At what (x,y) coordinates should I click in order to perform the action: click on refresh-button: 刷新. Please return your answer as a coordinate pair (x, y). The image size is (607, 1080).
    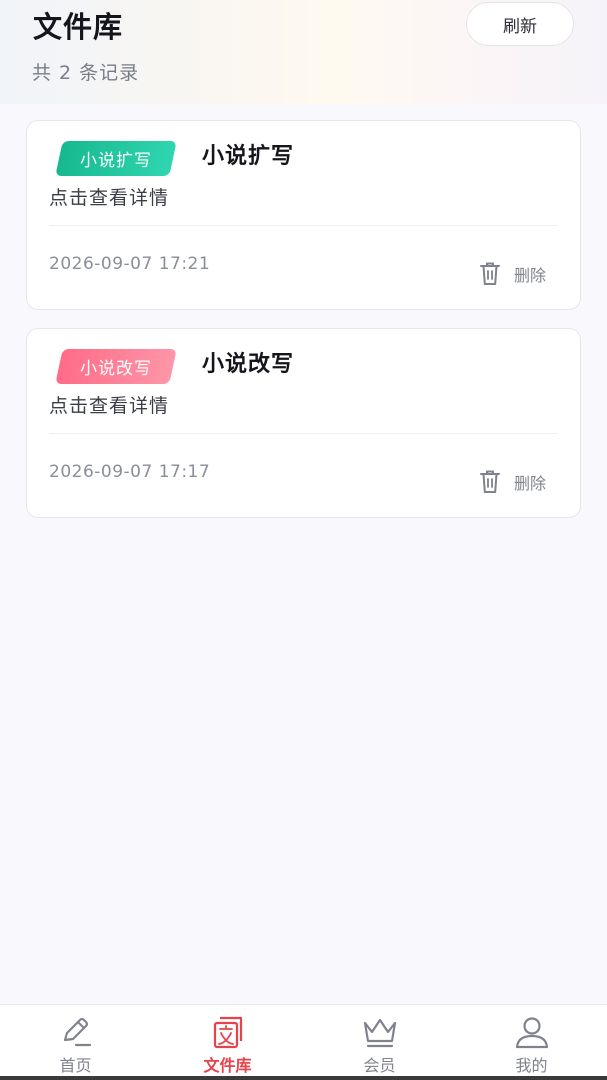
    Looking at the image, I should click on (520, 24).